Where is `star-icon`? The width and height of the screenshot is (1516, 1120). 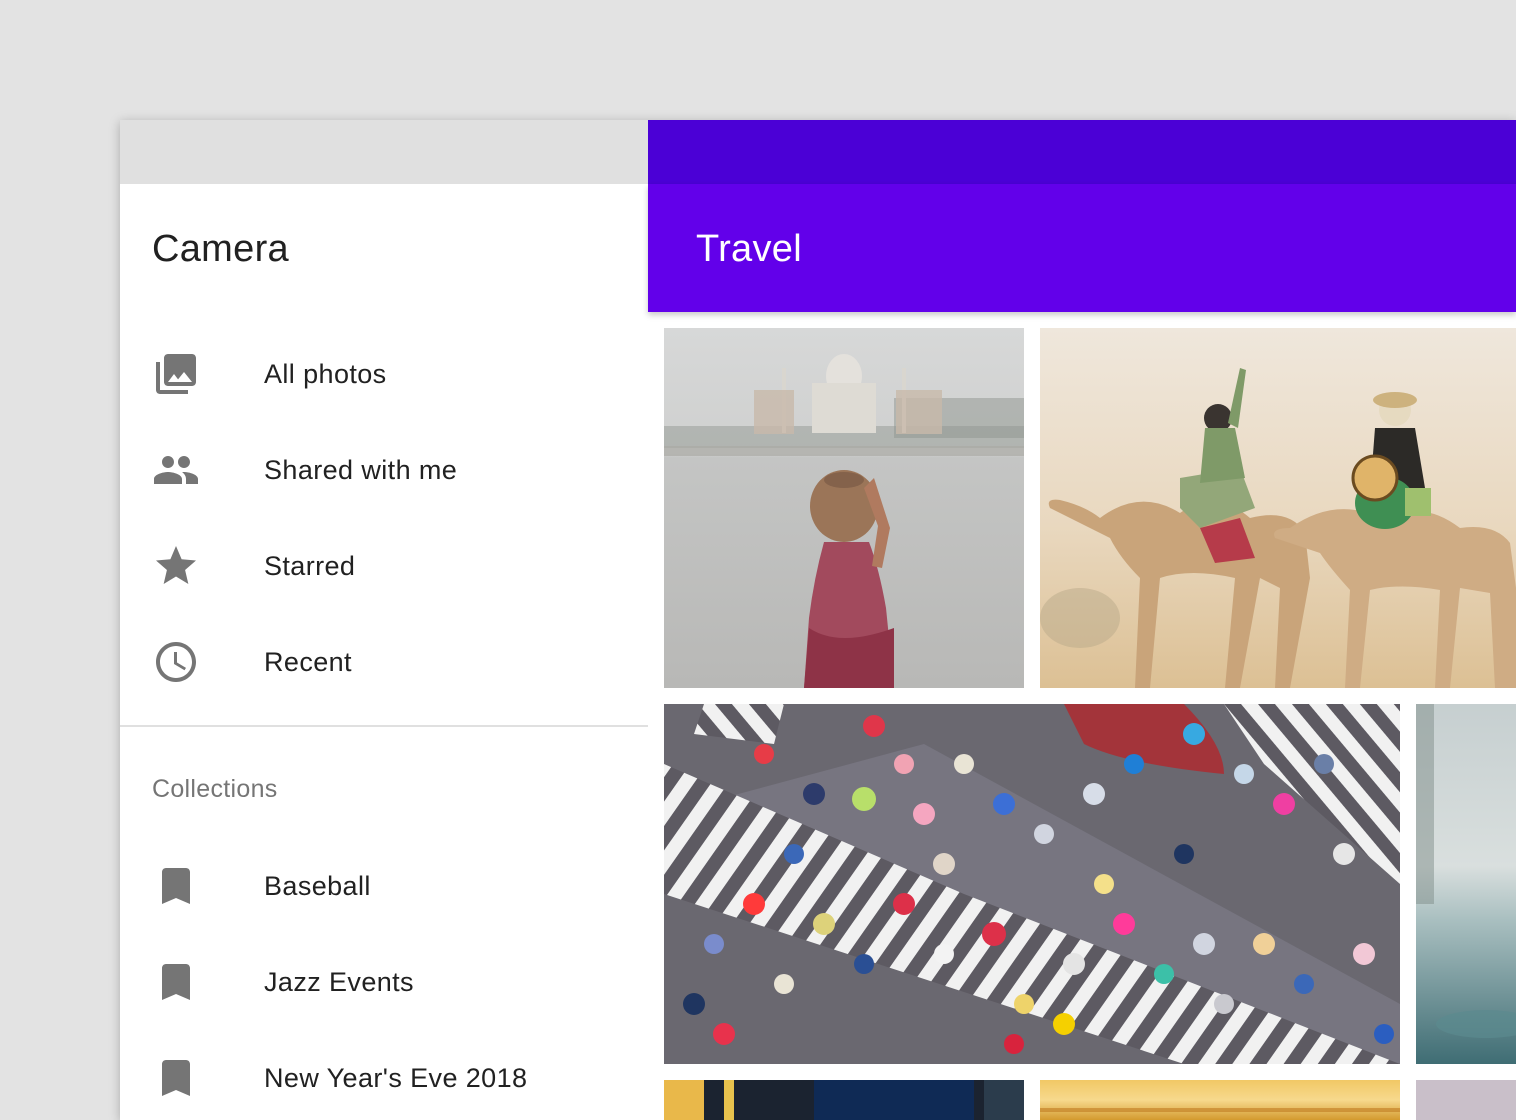
star-icon is located at coordinates (176, 566).